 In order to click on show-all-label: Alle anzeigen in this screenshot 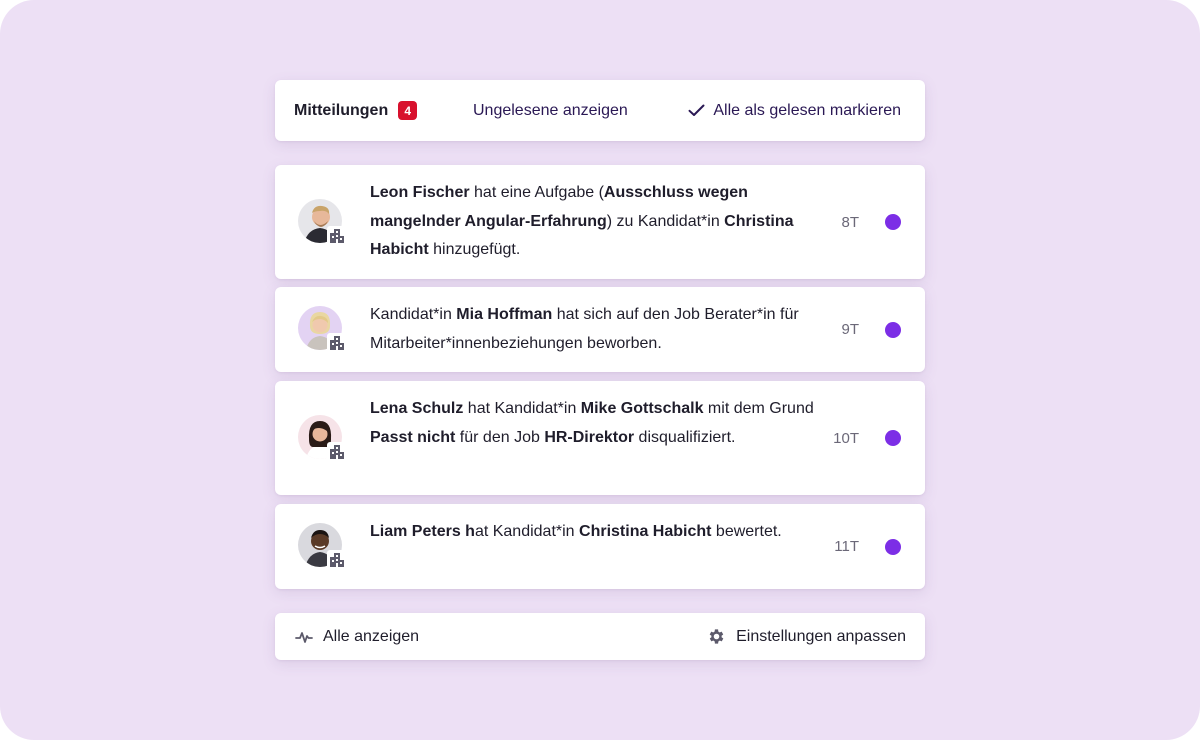, I will do `click(371, 636)`.